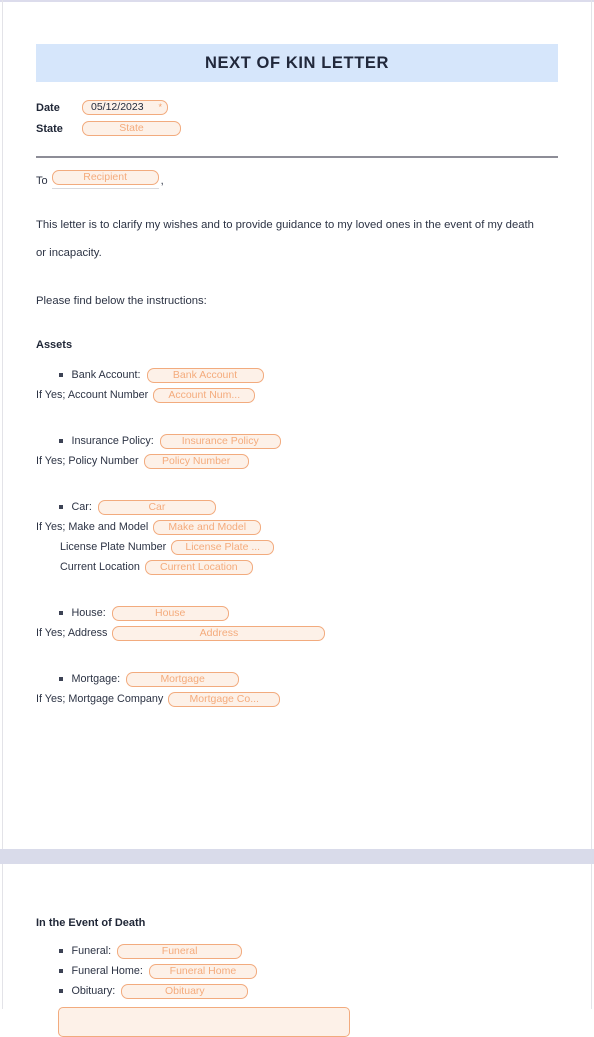 The height and width of the screenshot is (1037, 594). I want to click on asset-subrow-policy-number: If Yes; Policy Number Policy Number, so click(297, 461).